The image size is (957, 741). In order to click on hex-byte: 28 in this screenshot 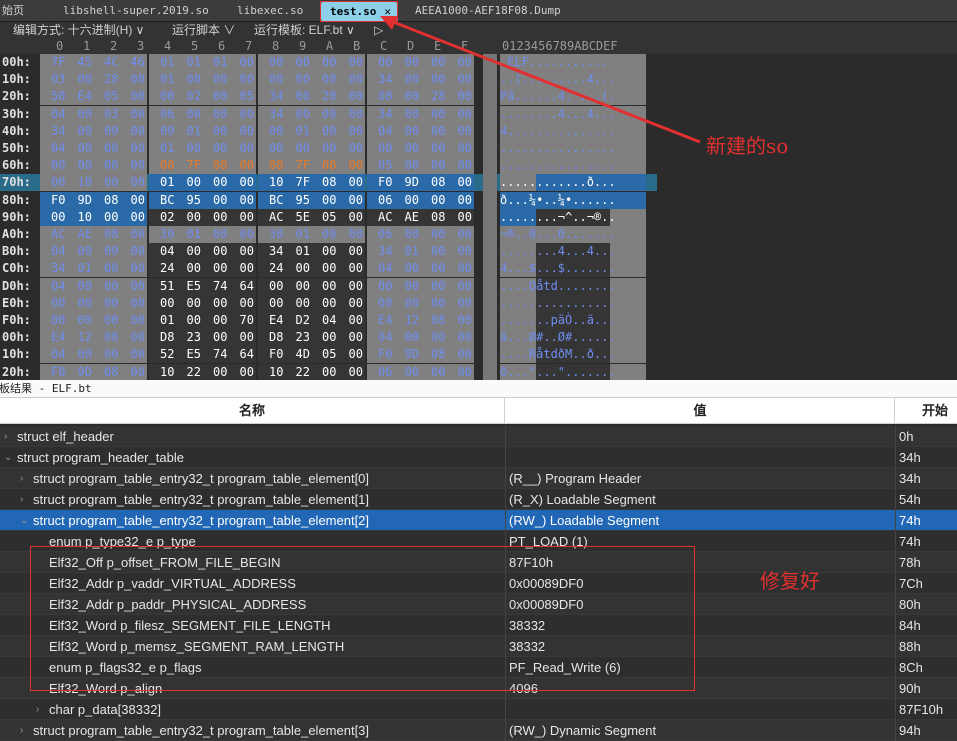, I will do `click(106, 80)`.